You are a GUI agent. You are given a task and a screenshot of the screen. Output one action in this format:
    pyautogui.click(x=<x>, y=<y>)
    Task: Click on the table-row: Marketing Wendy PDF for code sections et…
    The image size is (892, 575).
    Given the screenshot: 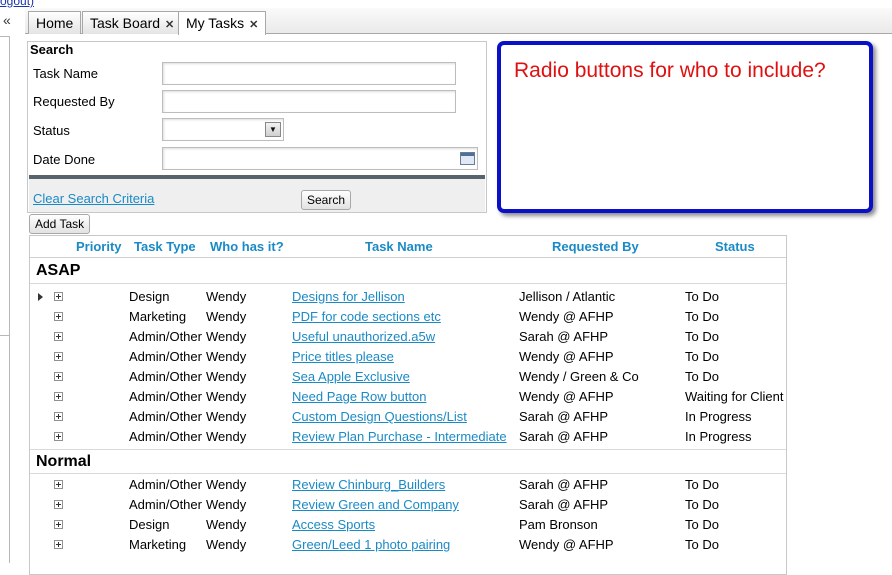 What is the action you would take?
    pyautogui.click(x=408, y=318)
    